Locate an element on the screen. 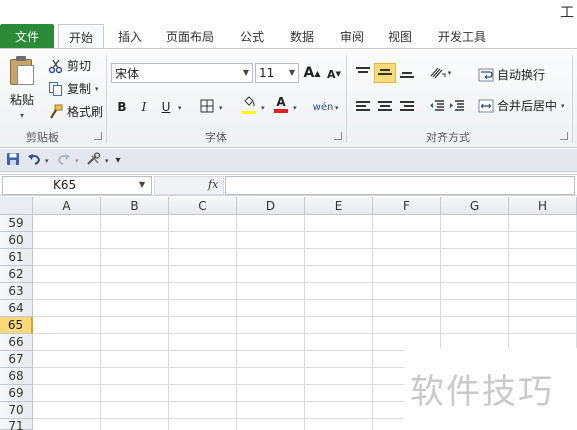 This screenshot has height=430, width=577. decrease-icon: ▼ is located at coordinates (338, 74).